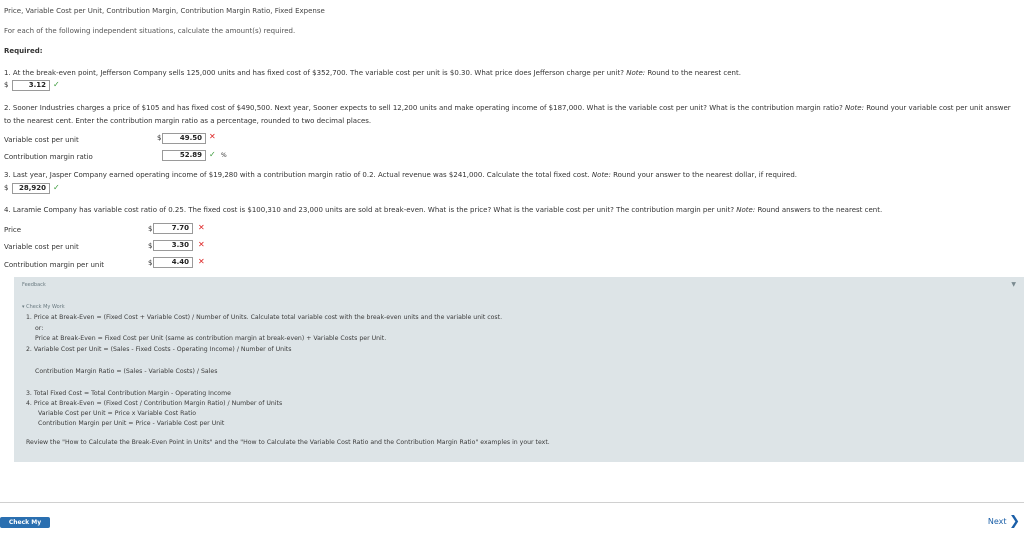 This screenshot has width=1024, height=539. I want to click on variable-cost-label: Variable cost per unit, so click(41, 140).